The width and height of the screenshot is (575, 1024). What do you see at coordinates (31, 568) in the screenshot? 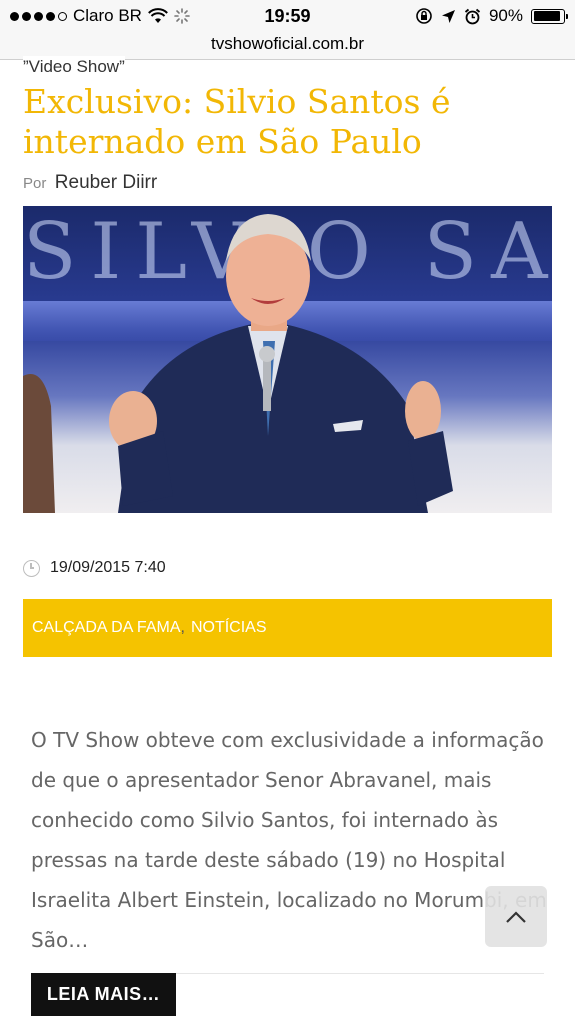
I see `clock-icon` at bounding box center [31, 568].